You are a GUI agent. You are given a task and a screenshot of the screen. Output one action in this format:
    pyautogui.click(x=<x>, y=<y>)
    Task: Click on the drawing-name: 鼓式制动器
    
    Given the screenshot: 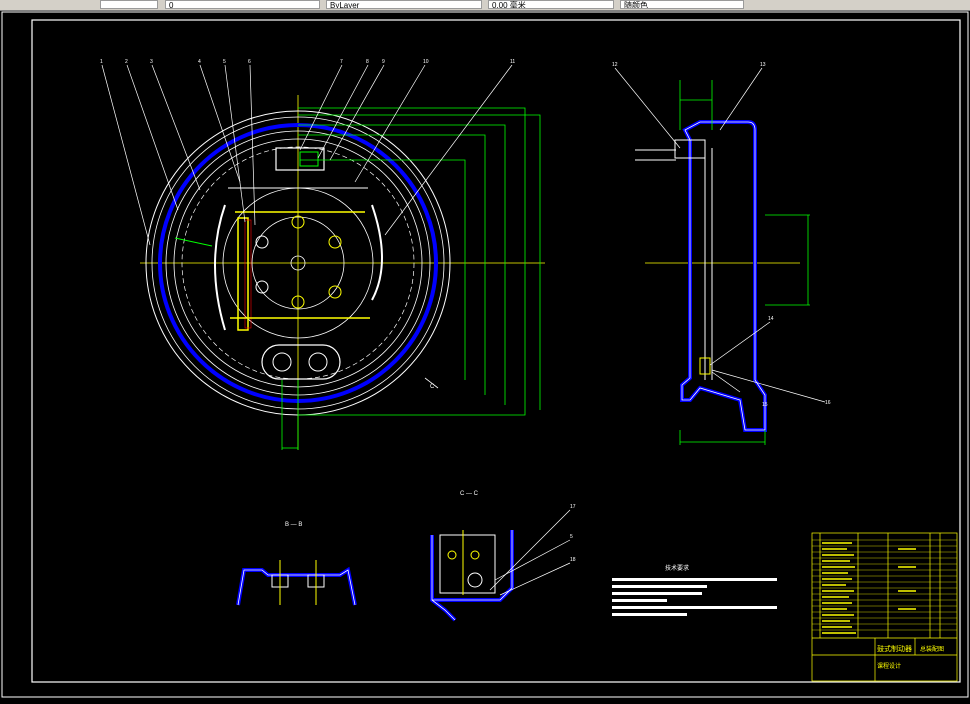 What is the action you would take?
    pyautogui.click(x=894, y=648)
    